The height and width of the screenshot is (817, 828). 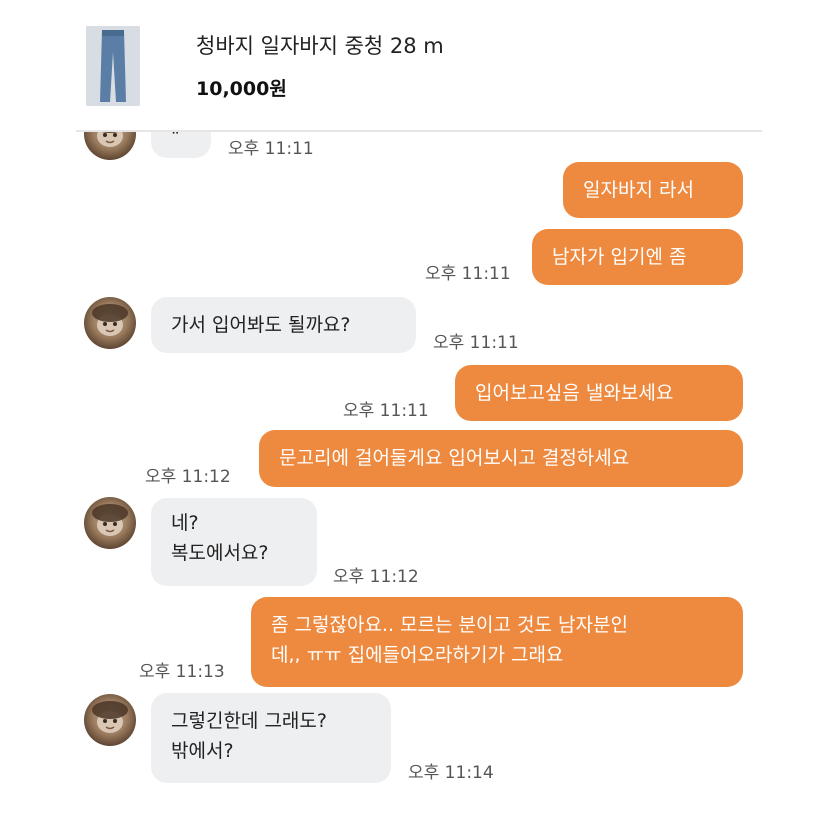 I want to click on message-bubble-incoming: 그렇긴한데 그래도? 밖에서?, so click(x=271, y=738).